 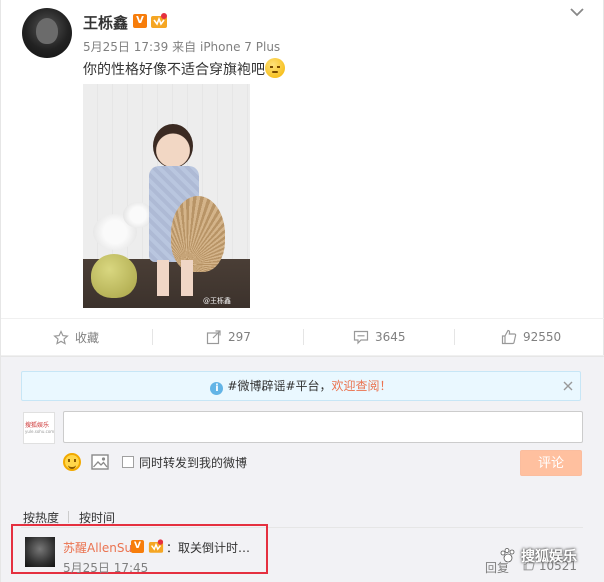 I want to click on reply-like-button: 10521, so click(x=550, y=566).